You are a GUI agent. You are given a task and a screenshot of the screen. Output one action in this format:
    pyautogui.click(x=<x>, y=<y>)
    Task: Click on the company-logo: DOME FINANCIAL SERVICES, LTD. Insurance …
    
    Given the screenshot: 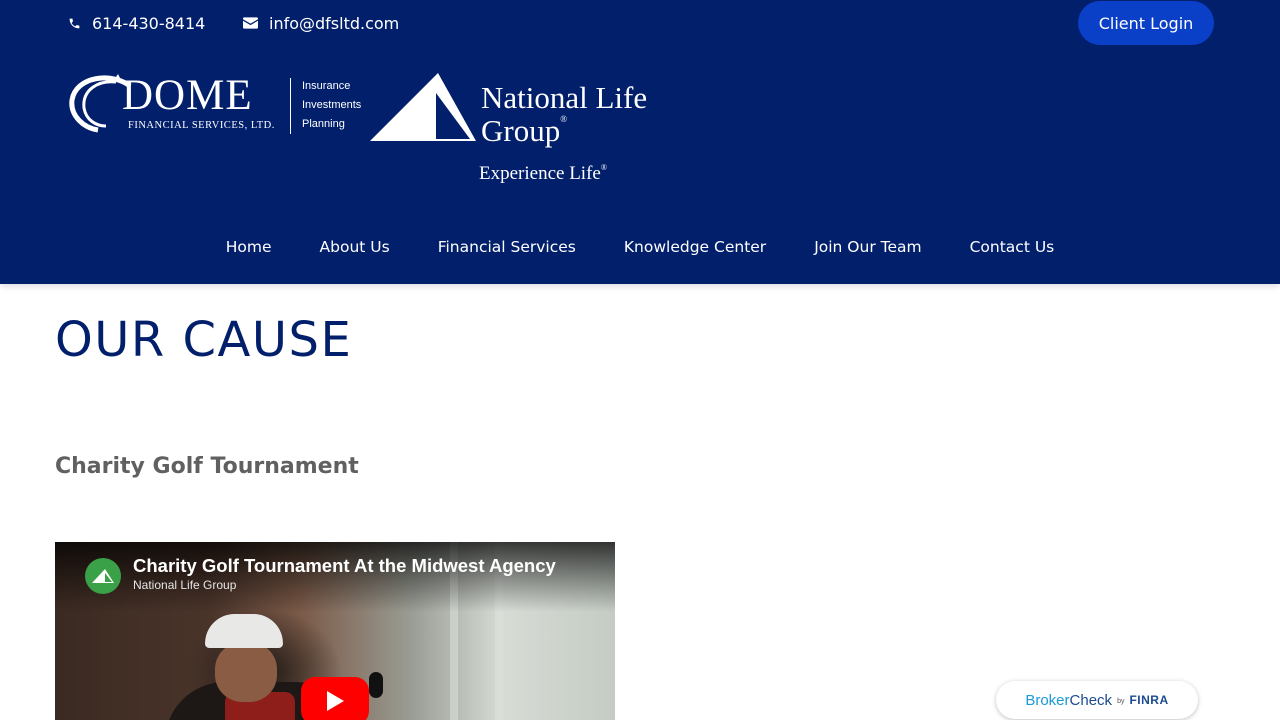 What is the action you would take?
    pyautogui.click(x=368, y=133)
    